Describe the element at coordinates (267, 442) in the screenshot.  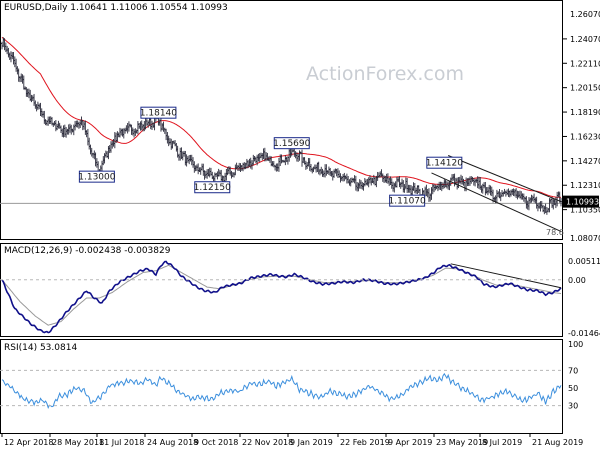
I see `date-axis-label: 22 Nov 2018` at that location.